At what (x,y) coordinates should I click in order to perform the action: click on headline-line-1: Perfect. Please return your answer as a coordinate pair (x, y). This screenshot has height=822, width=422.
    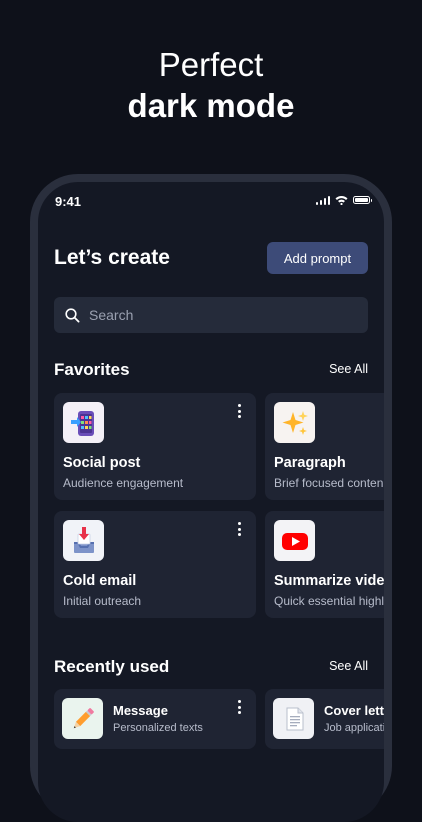
    Looking at the image, I should click on (211, 64).